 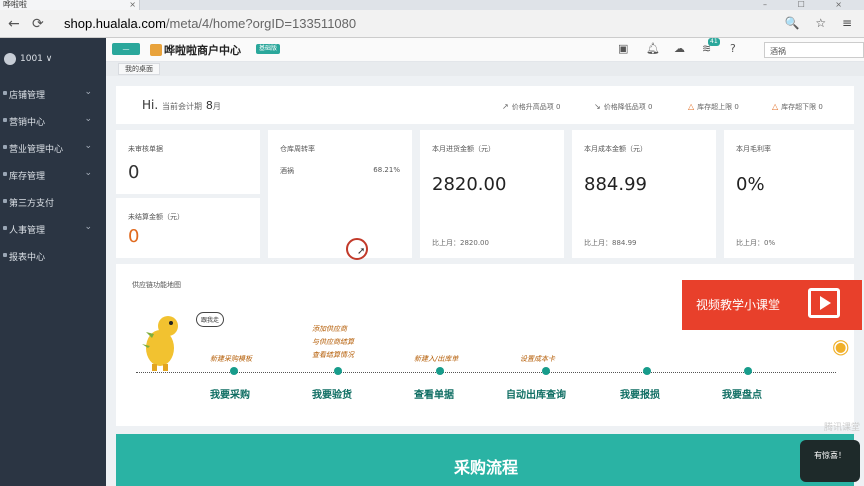 What do you see at coordinates (789, 194) in the screenshot?
I see `card-gross-margin: 本月毛利率 0% 比上月：0%` at bounding box center [789, 194].